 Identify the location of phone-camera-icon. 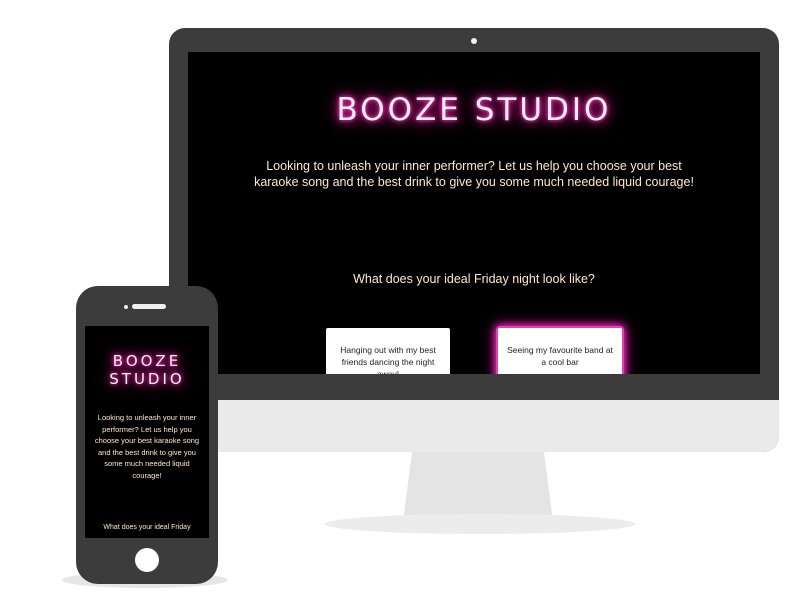
(126, 307).